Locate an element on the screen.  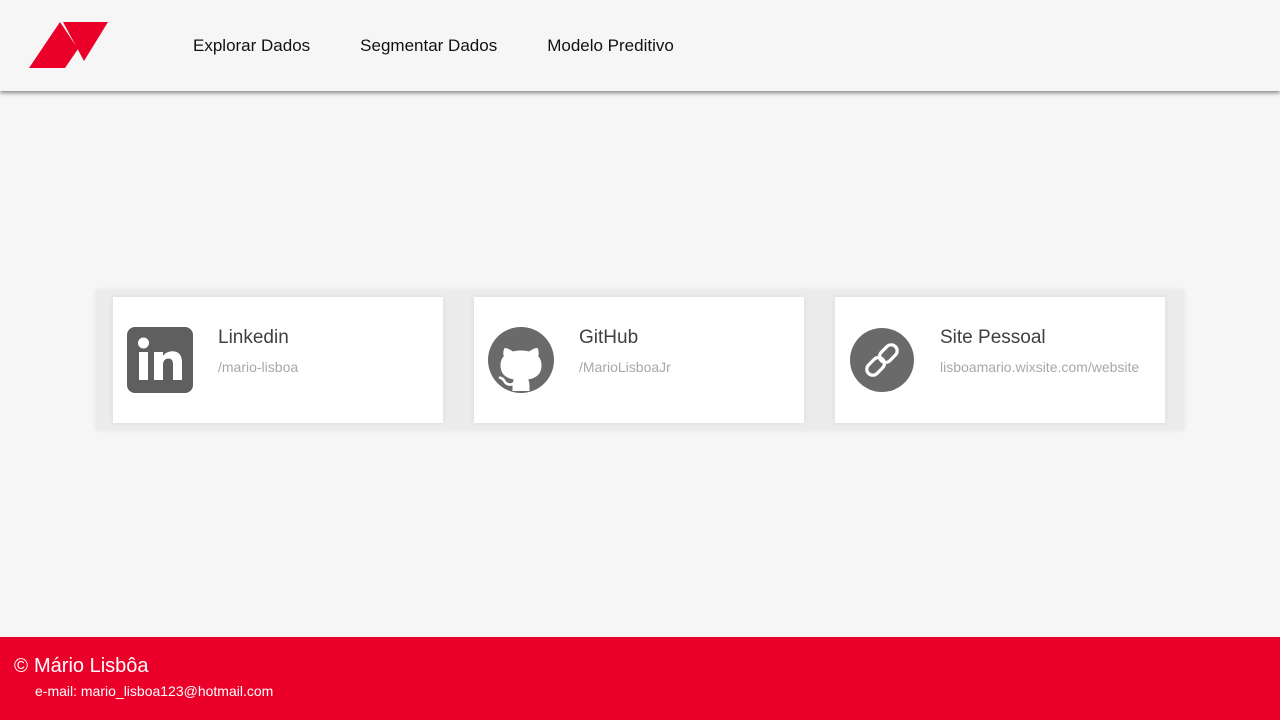
card-title: Site Pessoal is located at coordinates (993, 337).